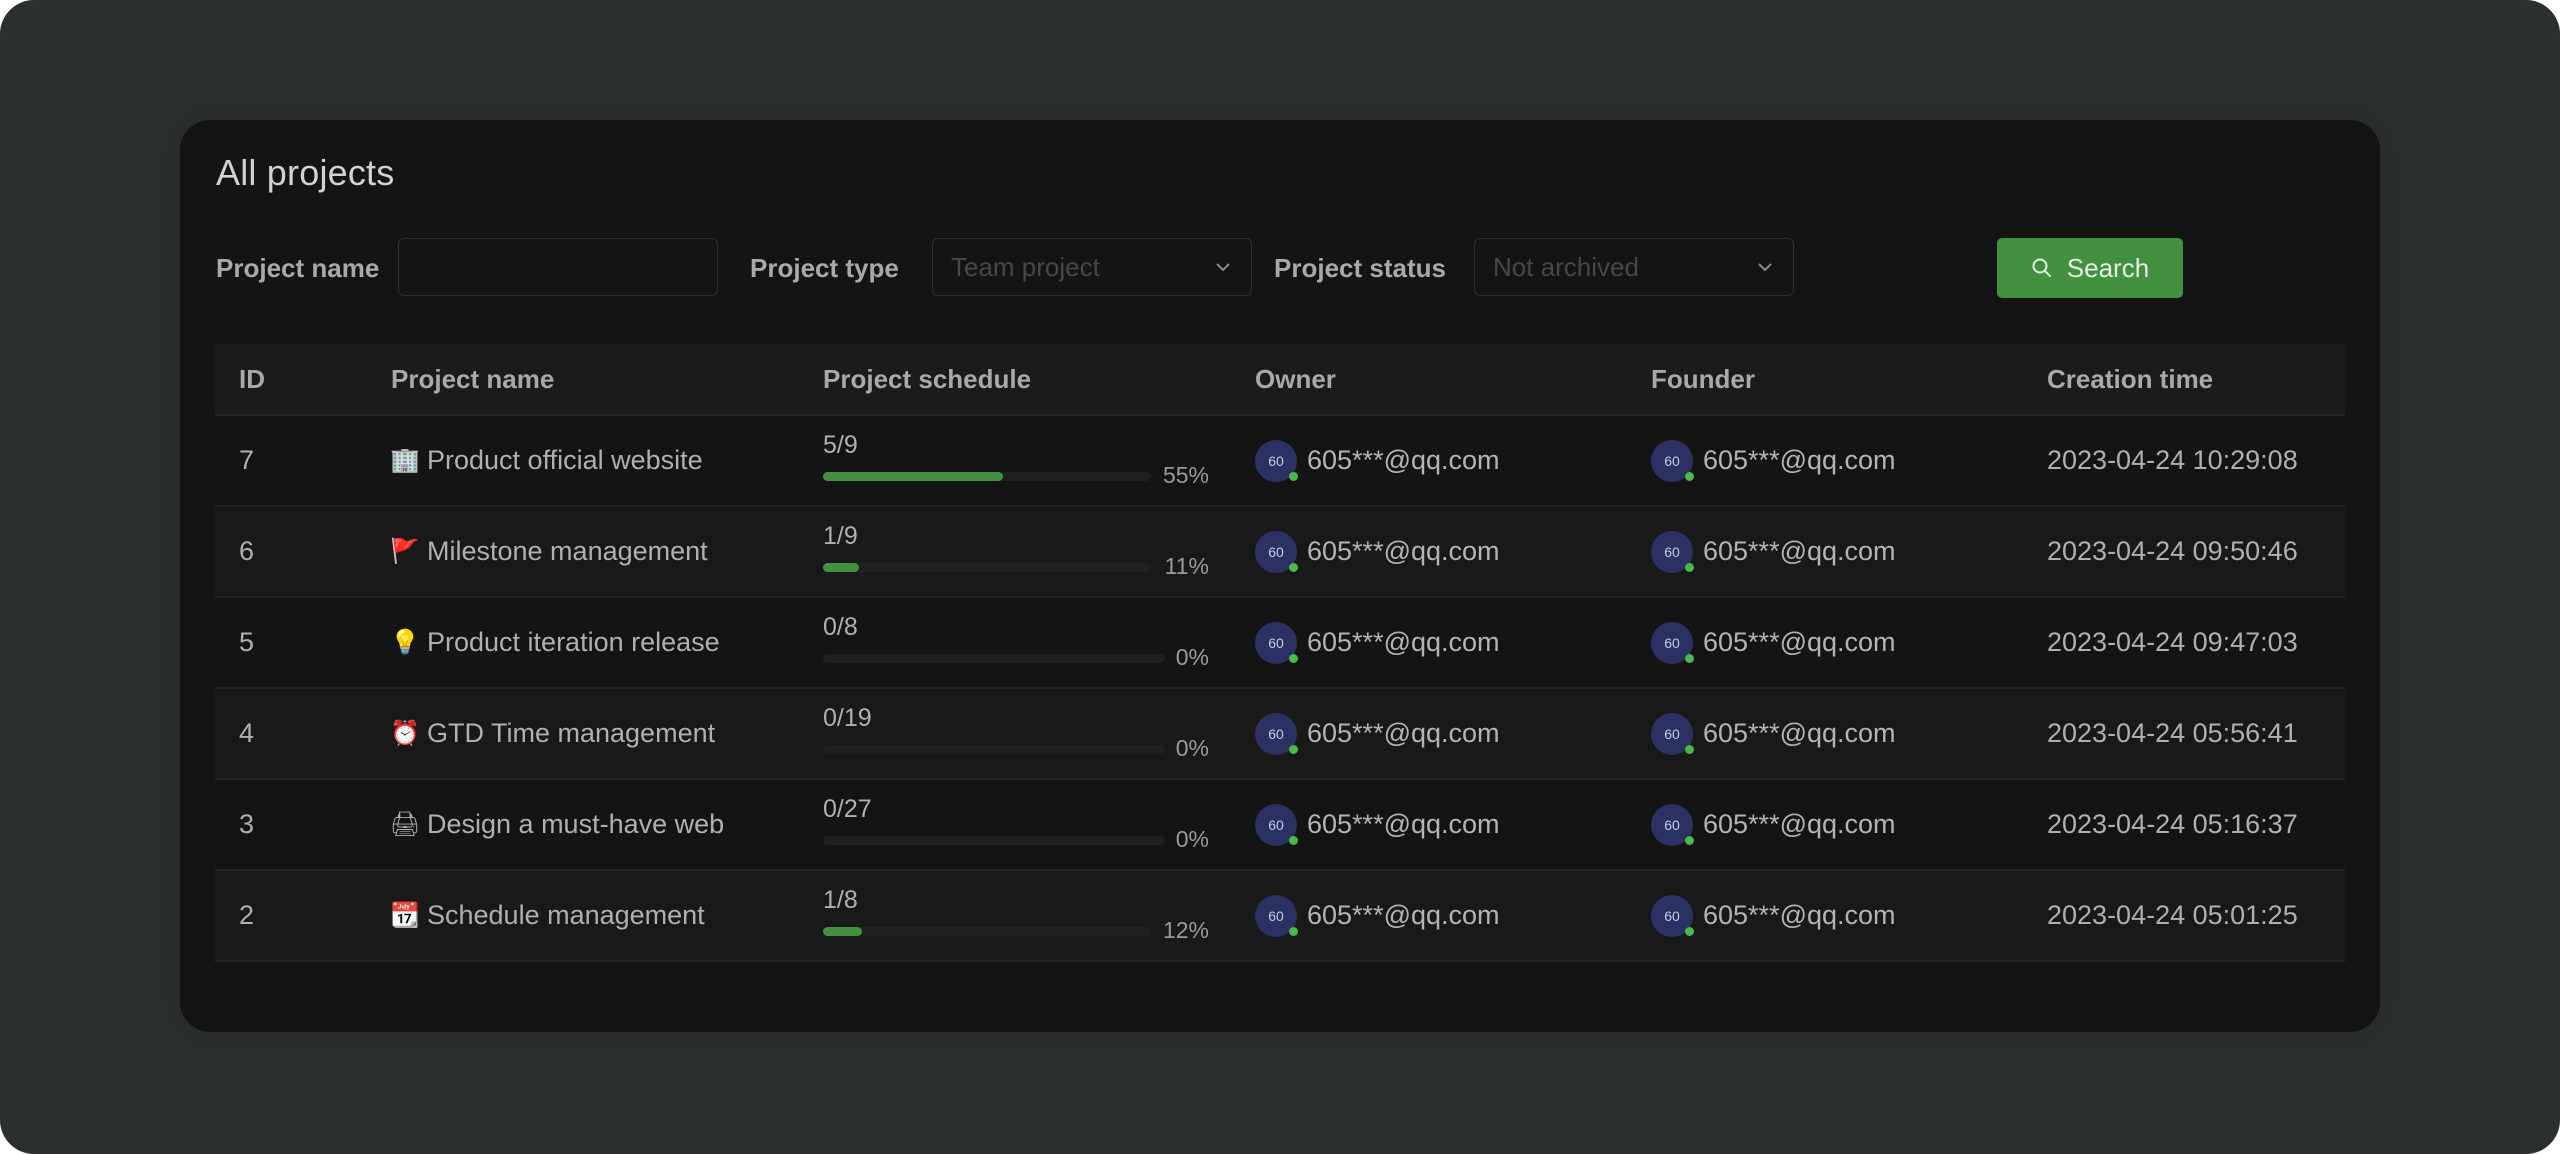 This screenshot has height=1154, width=2560. Describe the element at coordinates (472, 379) in the screenshot. I see `column-header-project-name: Project name` at that location.